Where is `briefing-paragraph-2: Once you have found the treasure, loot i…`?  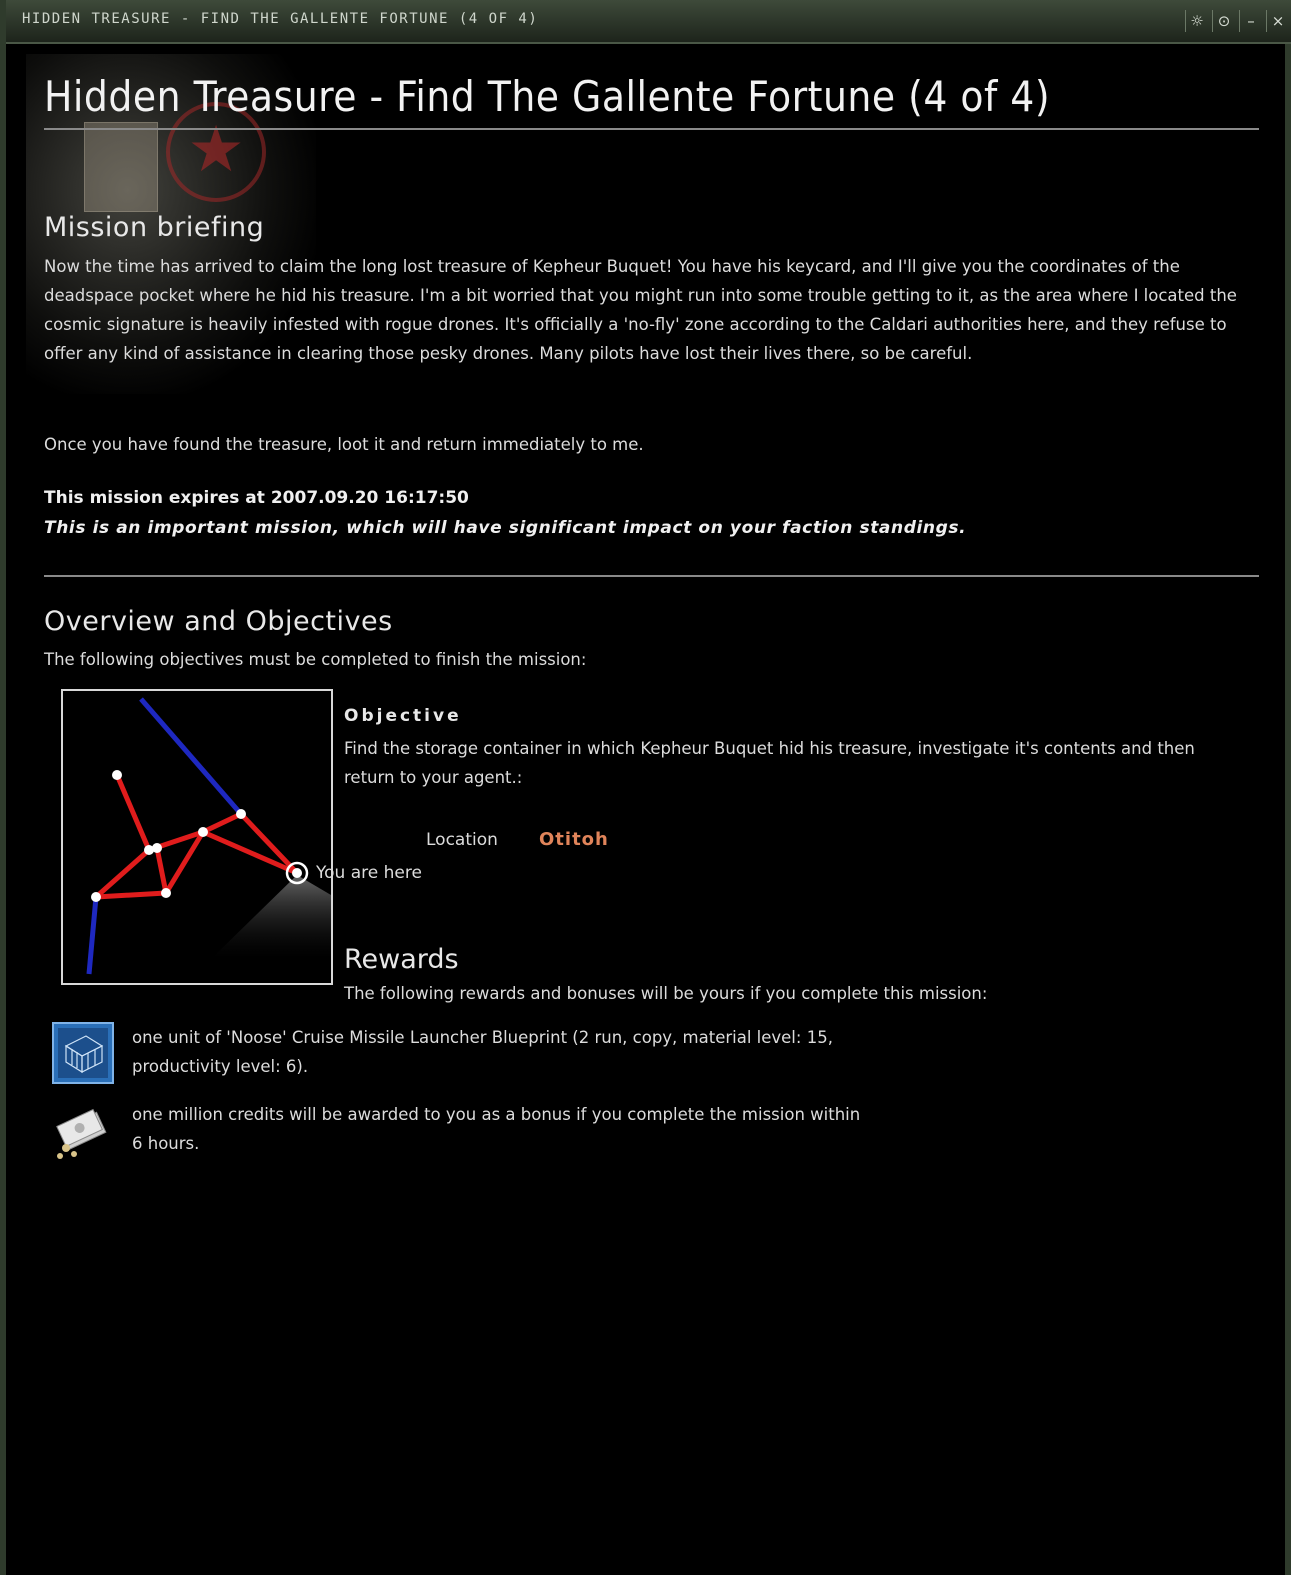
briefing-paragraph-2: Once you have found the treasure, loot i… is located at coordinates (344, 444).